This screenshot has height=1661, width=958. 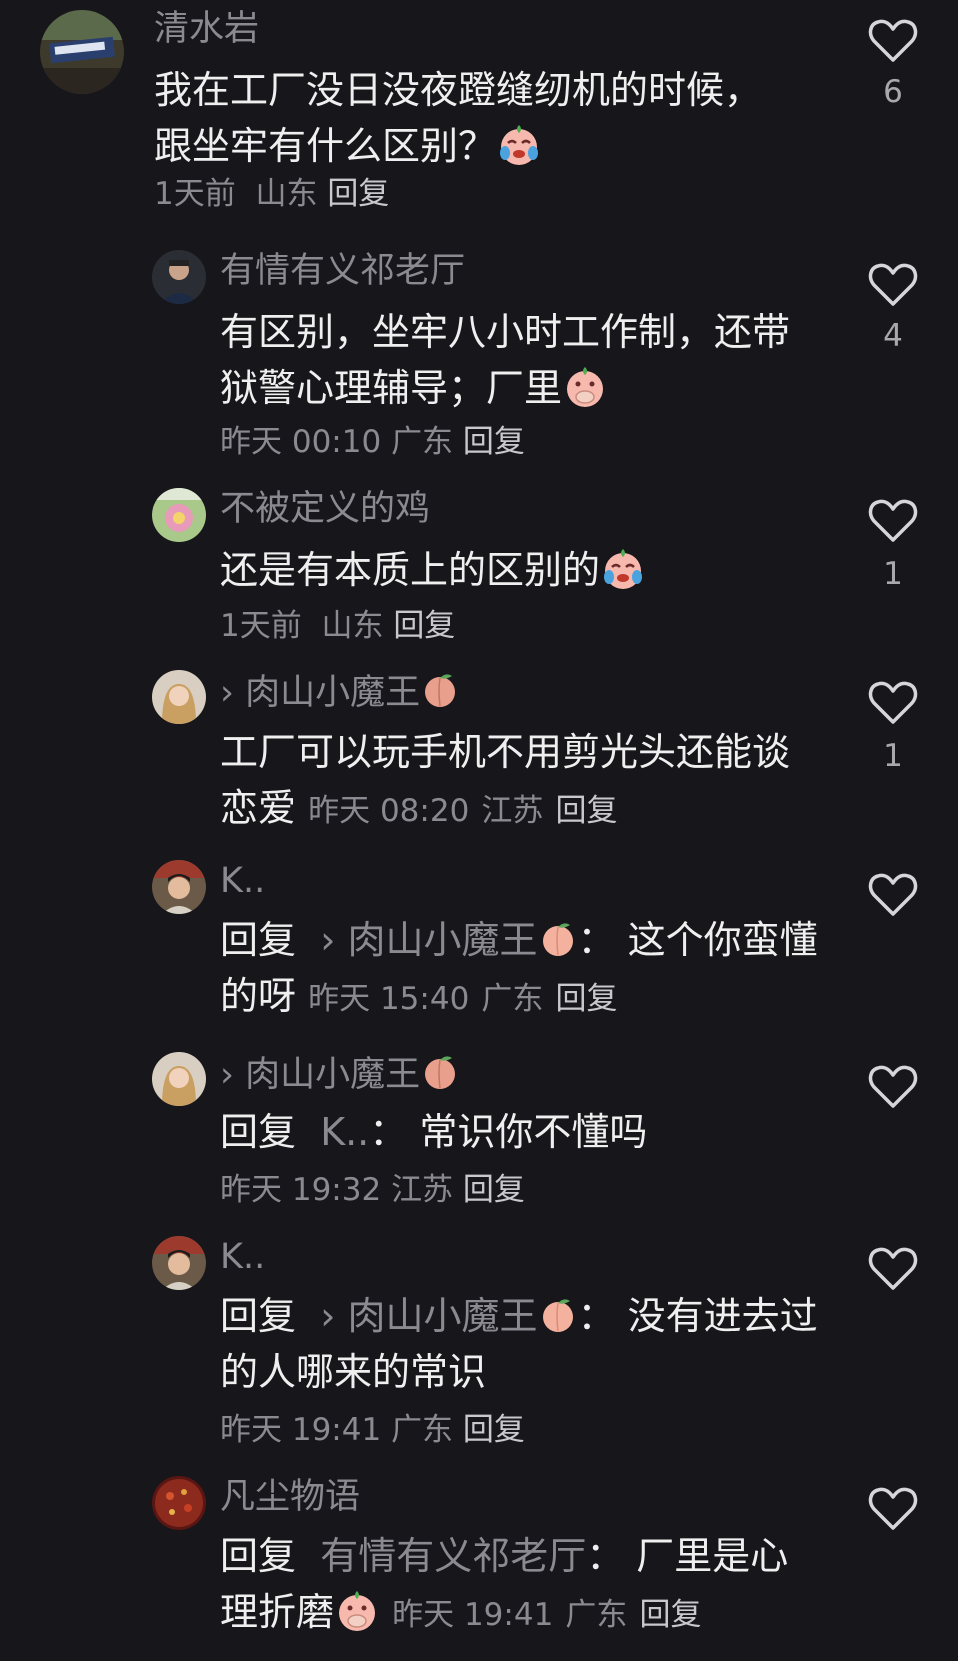 I want to click on comment-text: 回复 有情有义祁老厅： 厂里是心理折磨 昨天 19:41 广东 回复, so click(x=504, y=1584).